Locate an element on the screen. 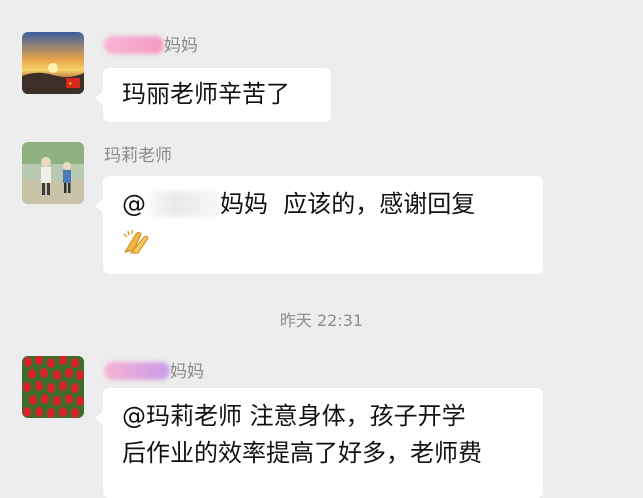 This screenshot has height=498, width=643. message-text: @ 妈妈 应该的，感谢回复 is located at coordinates (299, 204).